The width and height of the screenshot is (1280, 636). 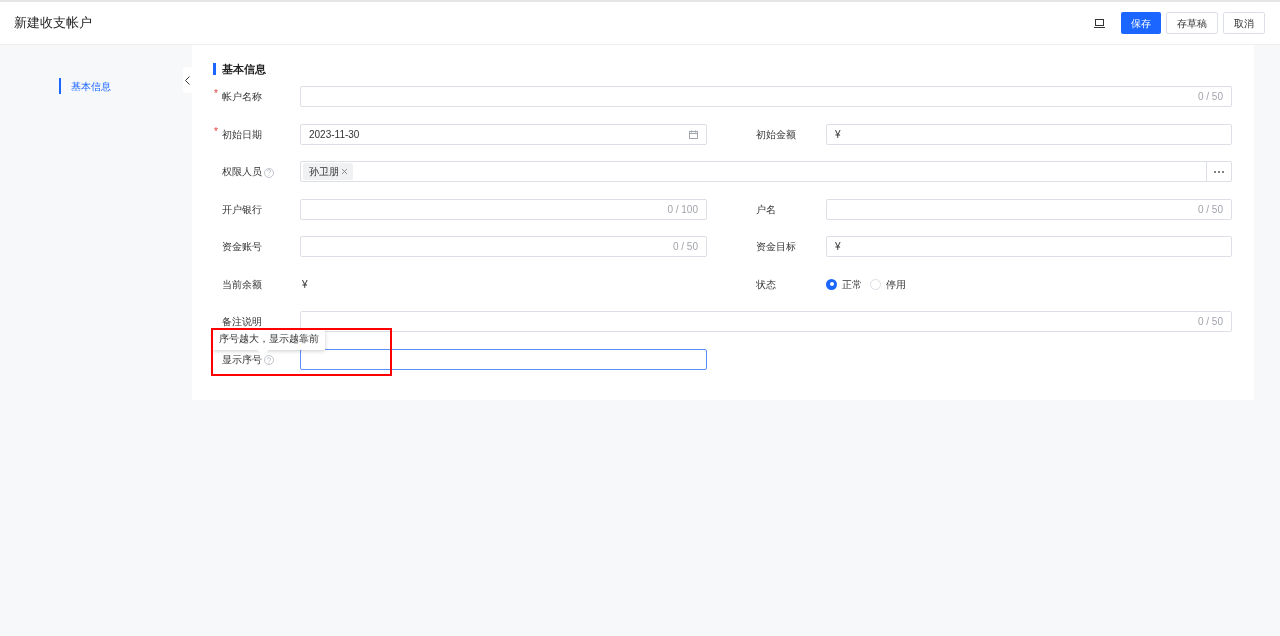 I want to click on field-label: 初始金额, so click(x=776, y=134).